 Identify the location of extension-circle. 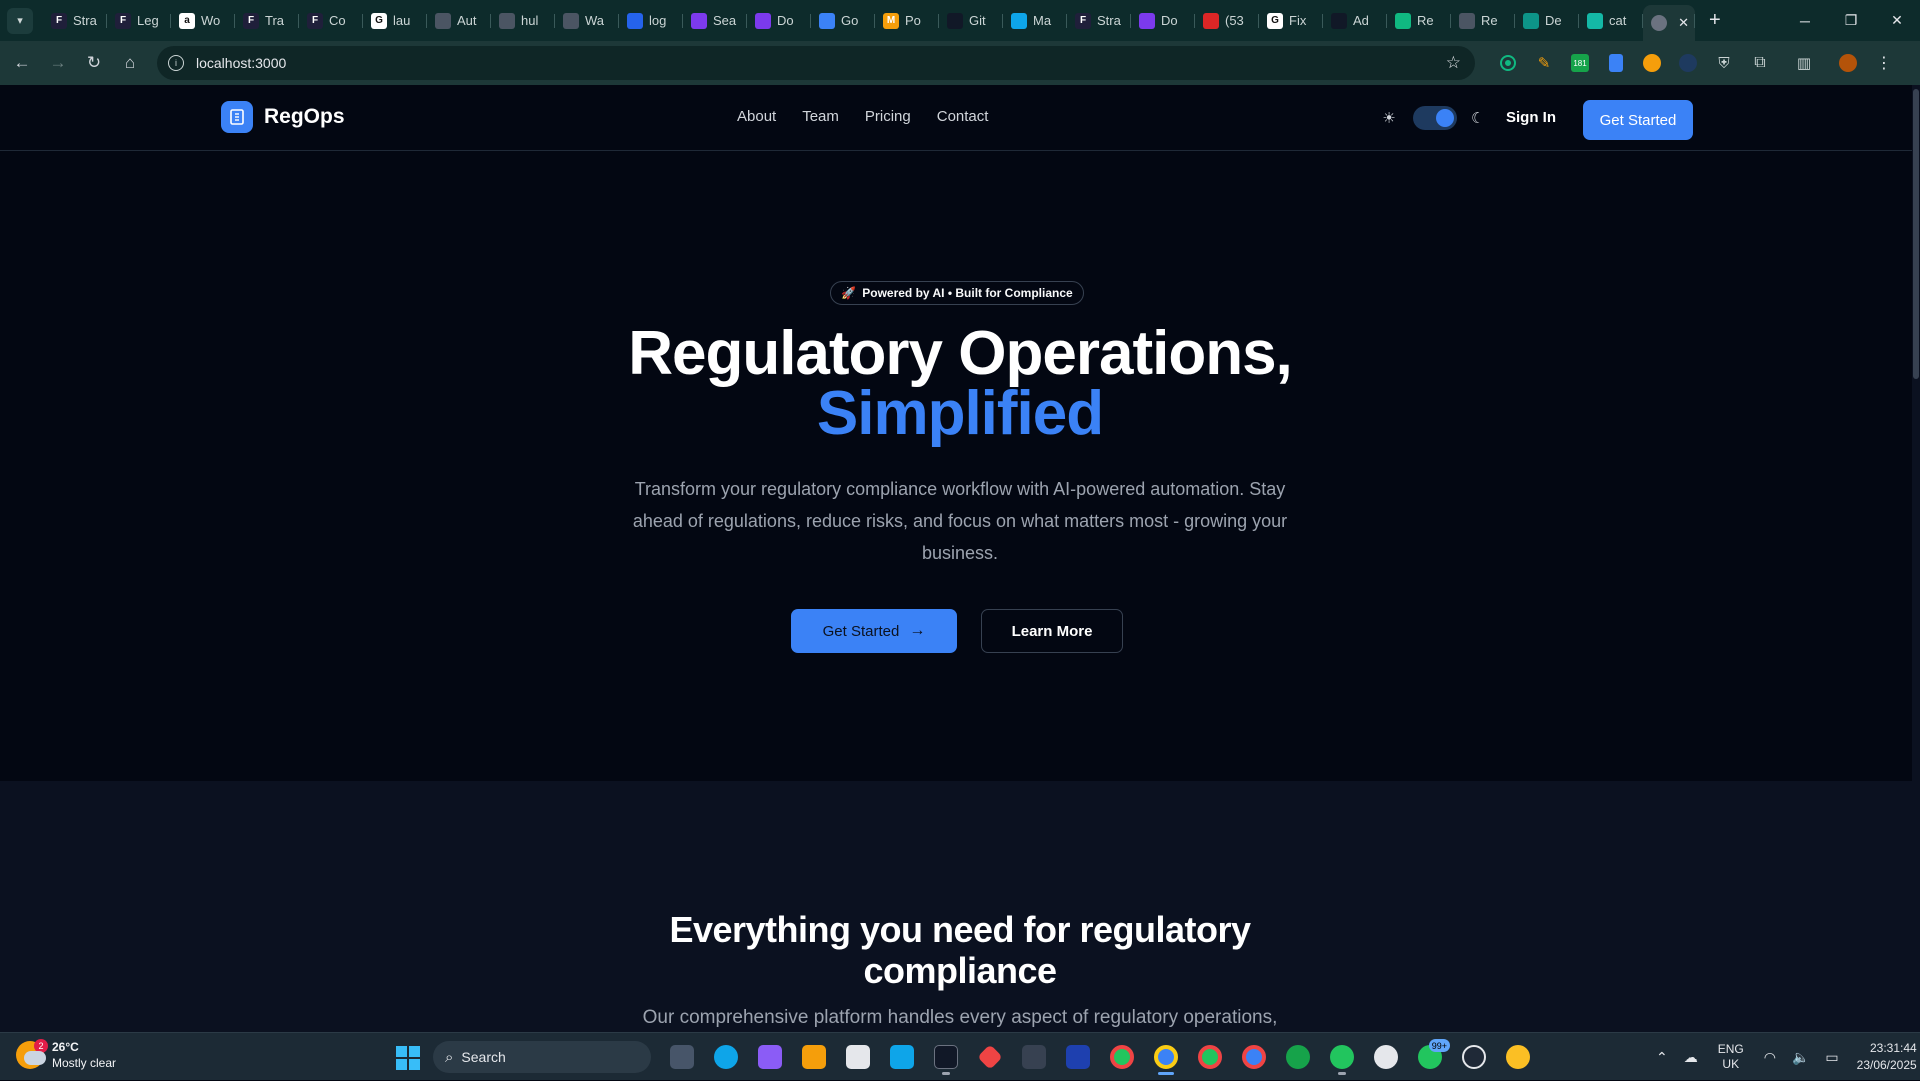
(1688, 63).